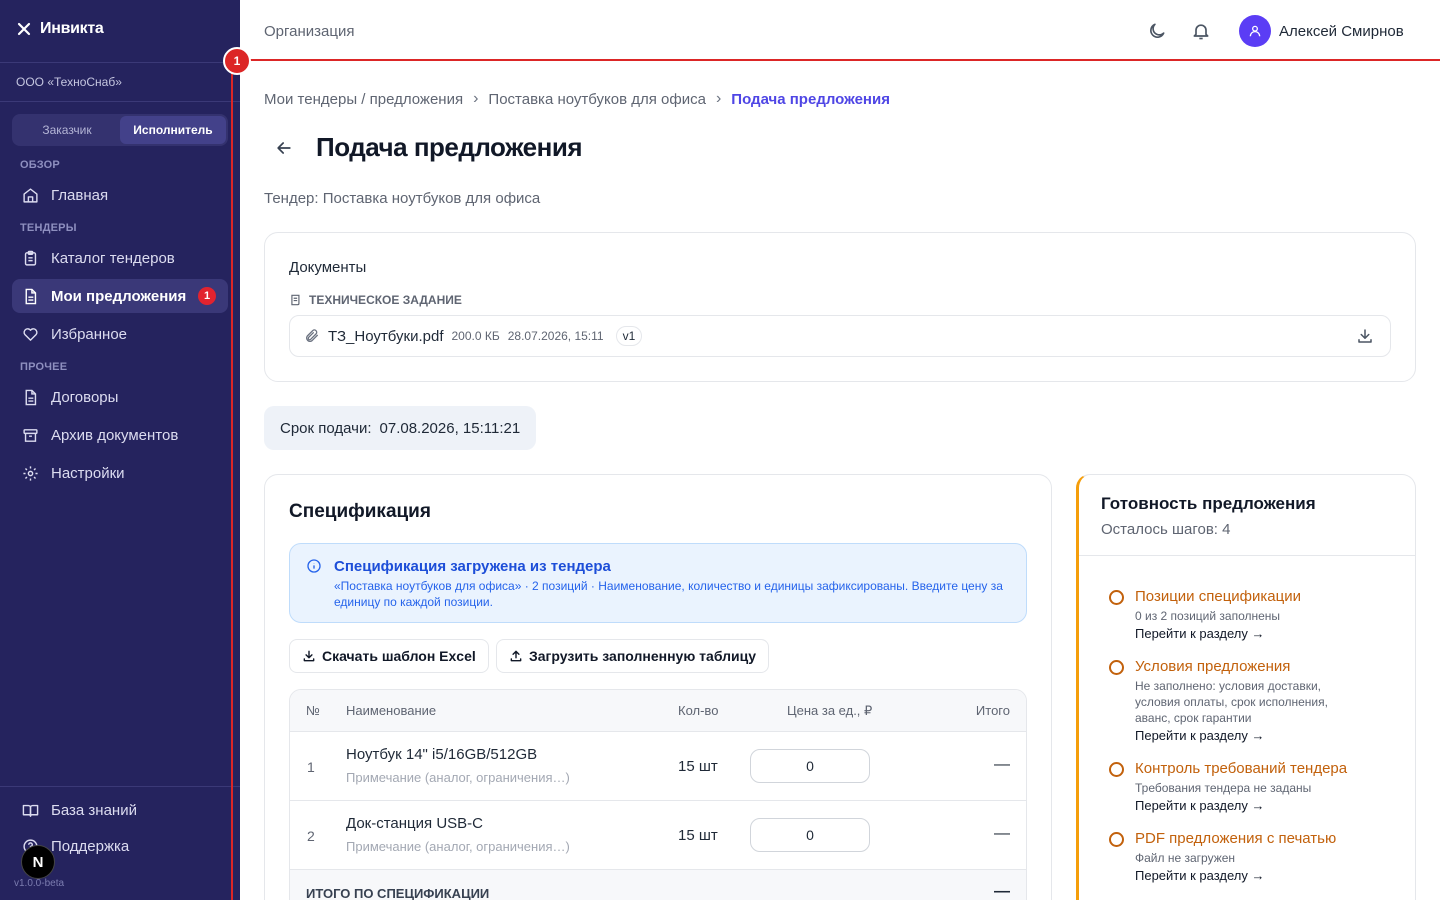 The width and height of the screenshot is (1440, 900). Describe the element at coordinates (30, 473) in the screenshot. I see `gear-icon` at that location.